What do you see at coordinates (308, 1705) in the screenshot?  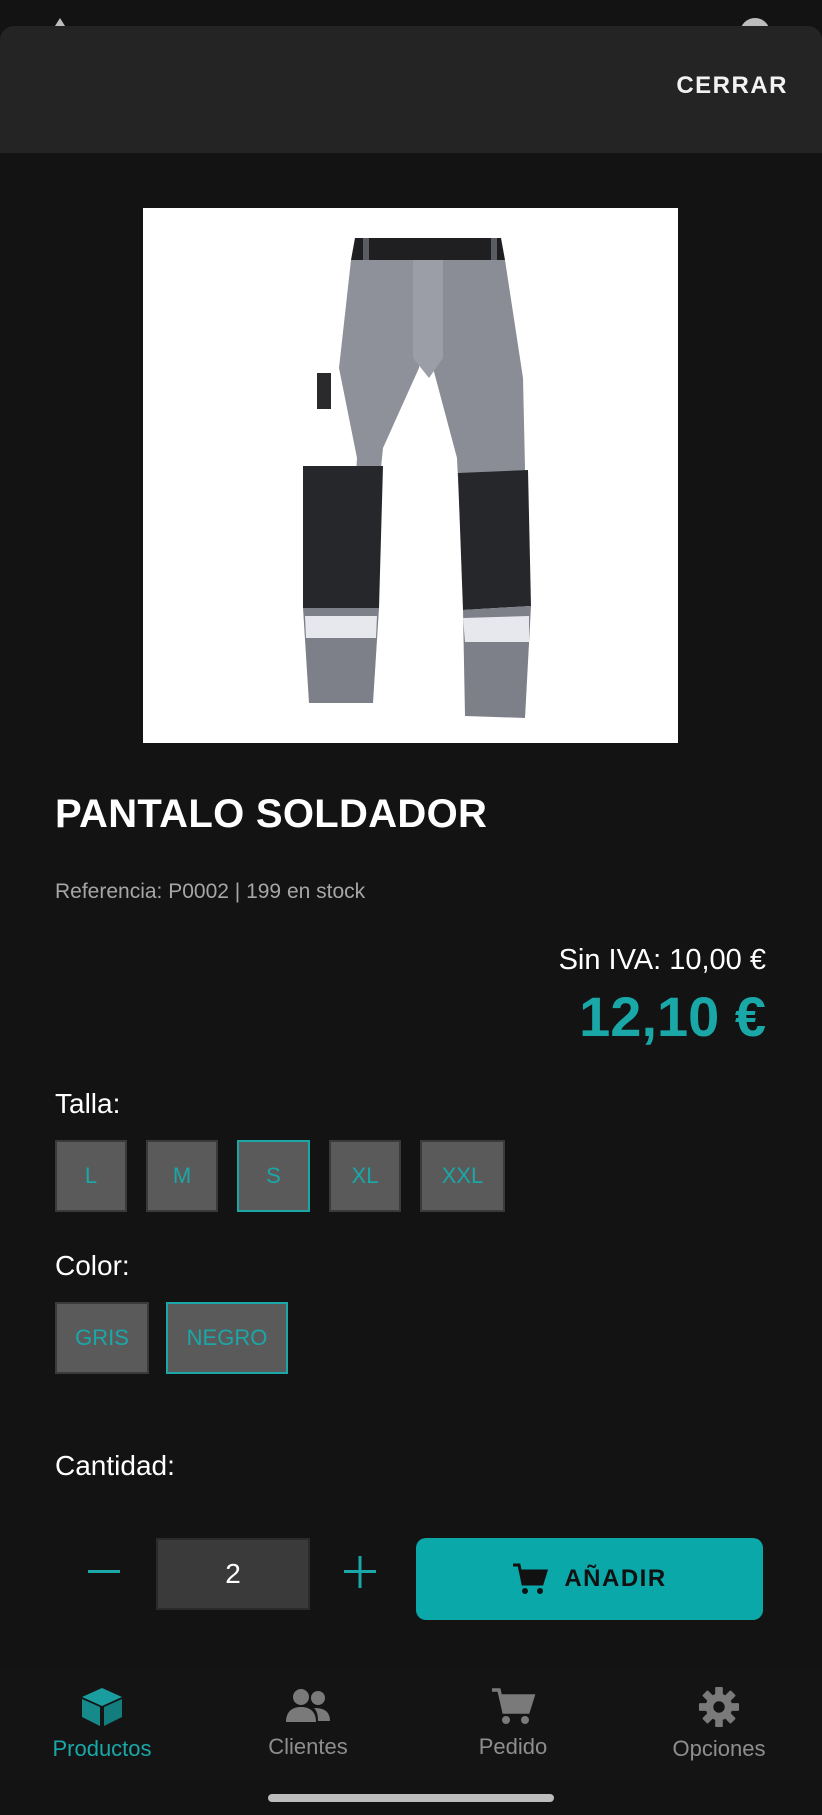 I see `users-icon` at bounding box center [308, 1705].